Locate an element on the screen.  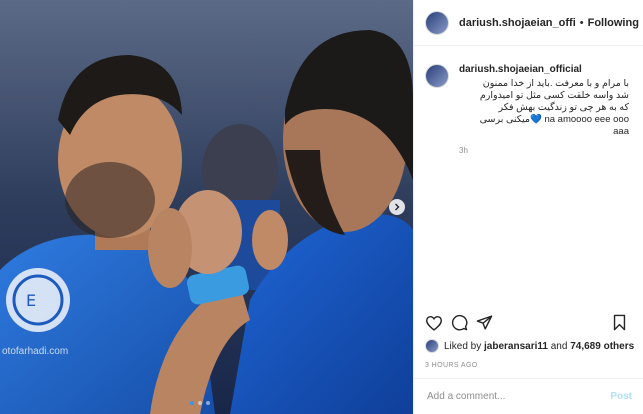
liker-username: jaberansari11 is located at coordinates (516, 346).